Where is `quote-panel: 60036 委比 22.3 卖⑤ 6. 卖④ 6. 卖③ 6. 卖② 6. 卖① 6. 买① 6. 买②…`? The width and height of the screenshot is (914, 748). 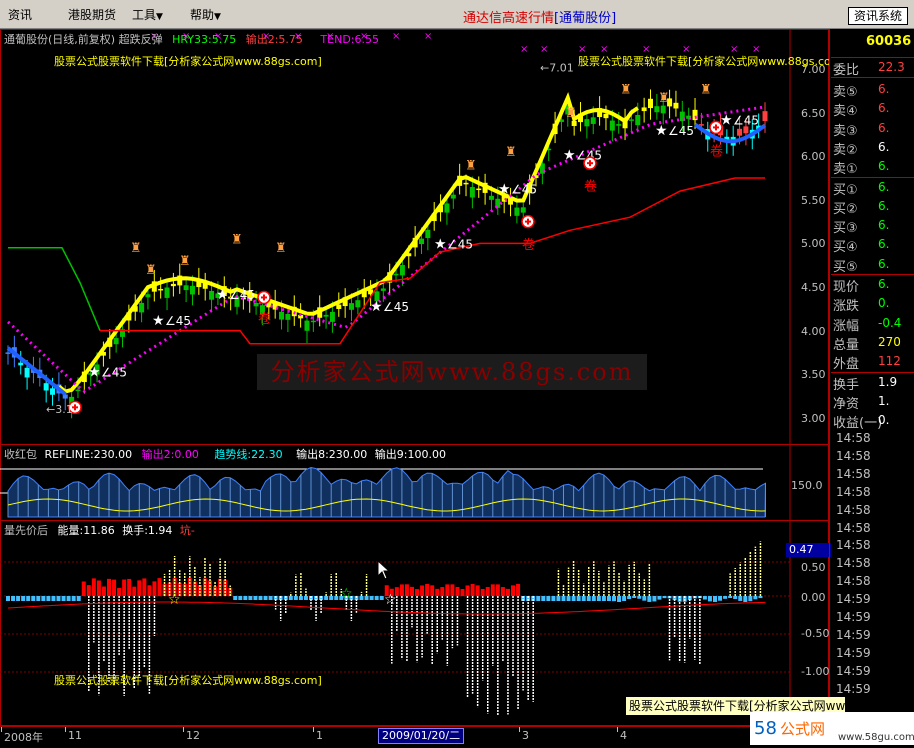
quote-panel: 60036 委比 22.3 卖⑤ 6. 卖④ 6. 卖③ 6. 卖② 6. 卖① 6. 买① 6. 买②… is located at coordinates (871, 230).